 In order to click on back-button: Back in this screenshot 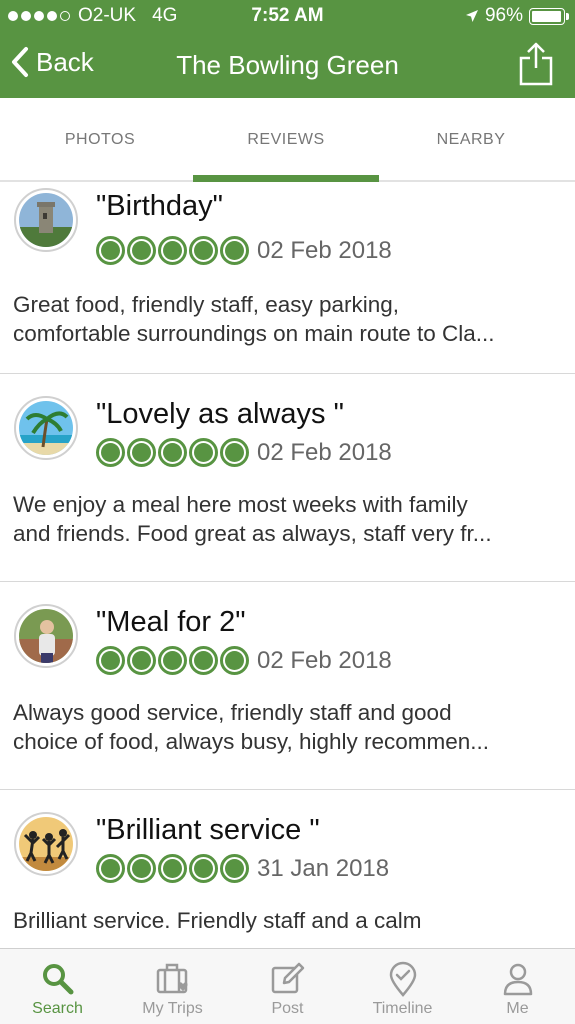, I will do `click(52, 62)`.